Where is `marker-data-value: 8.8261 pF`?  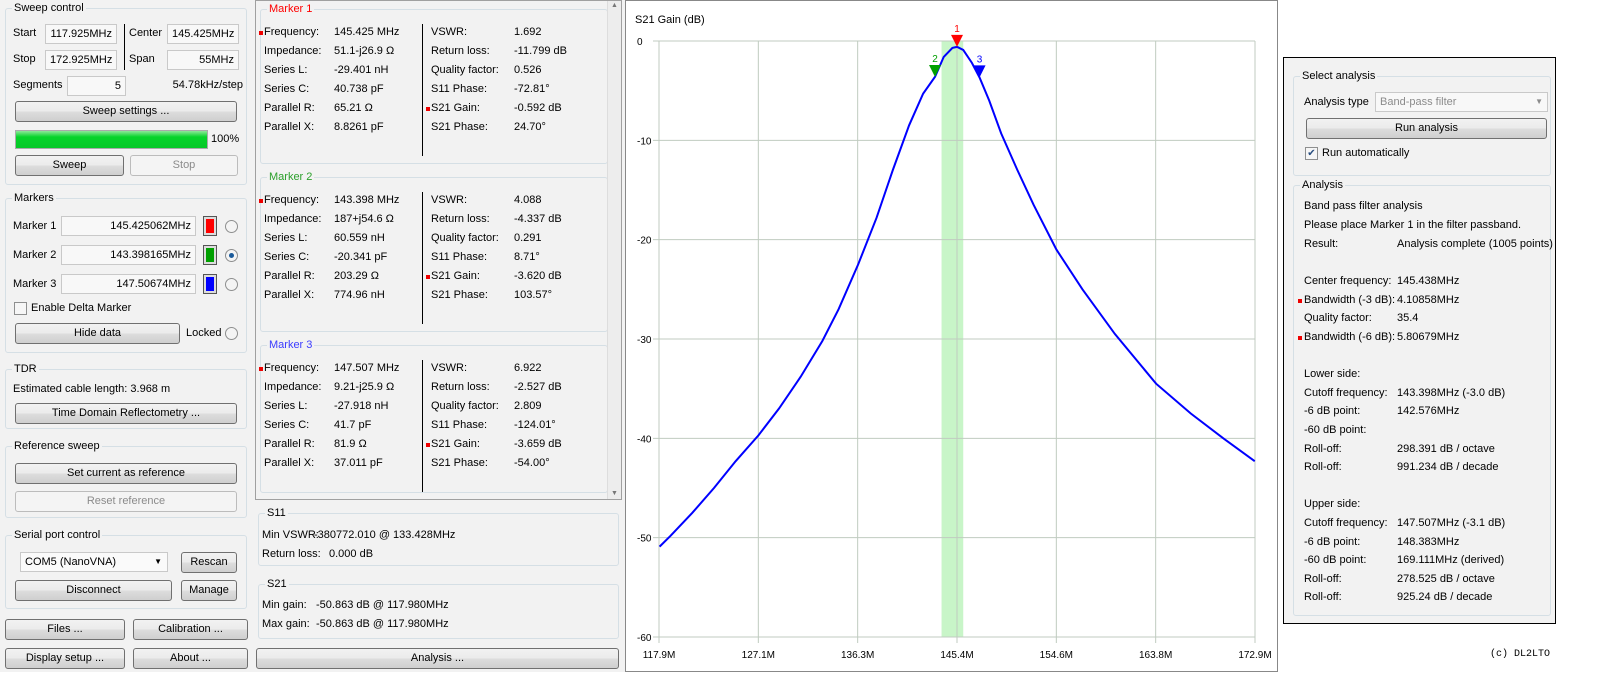 marker-data-value: 8.8261 pF is located at coordinates (359, 127).